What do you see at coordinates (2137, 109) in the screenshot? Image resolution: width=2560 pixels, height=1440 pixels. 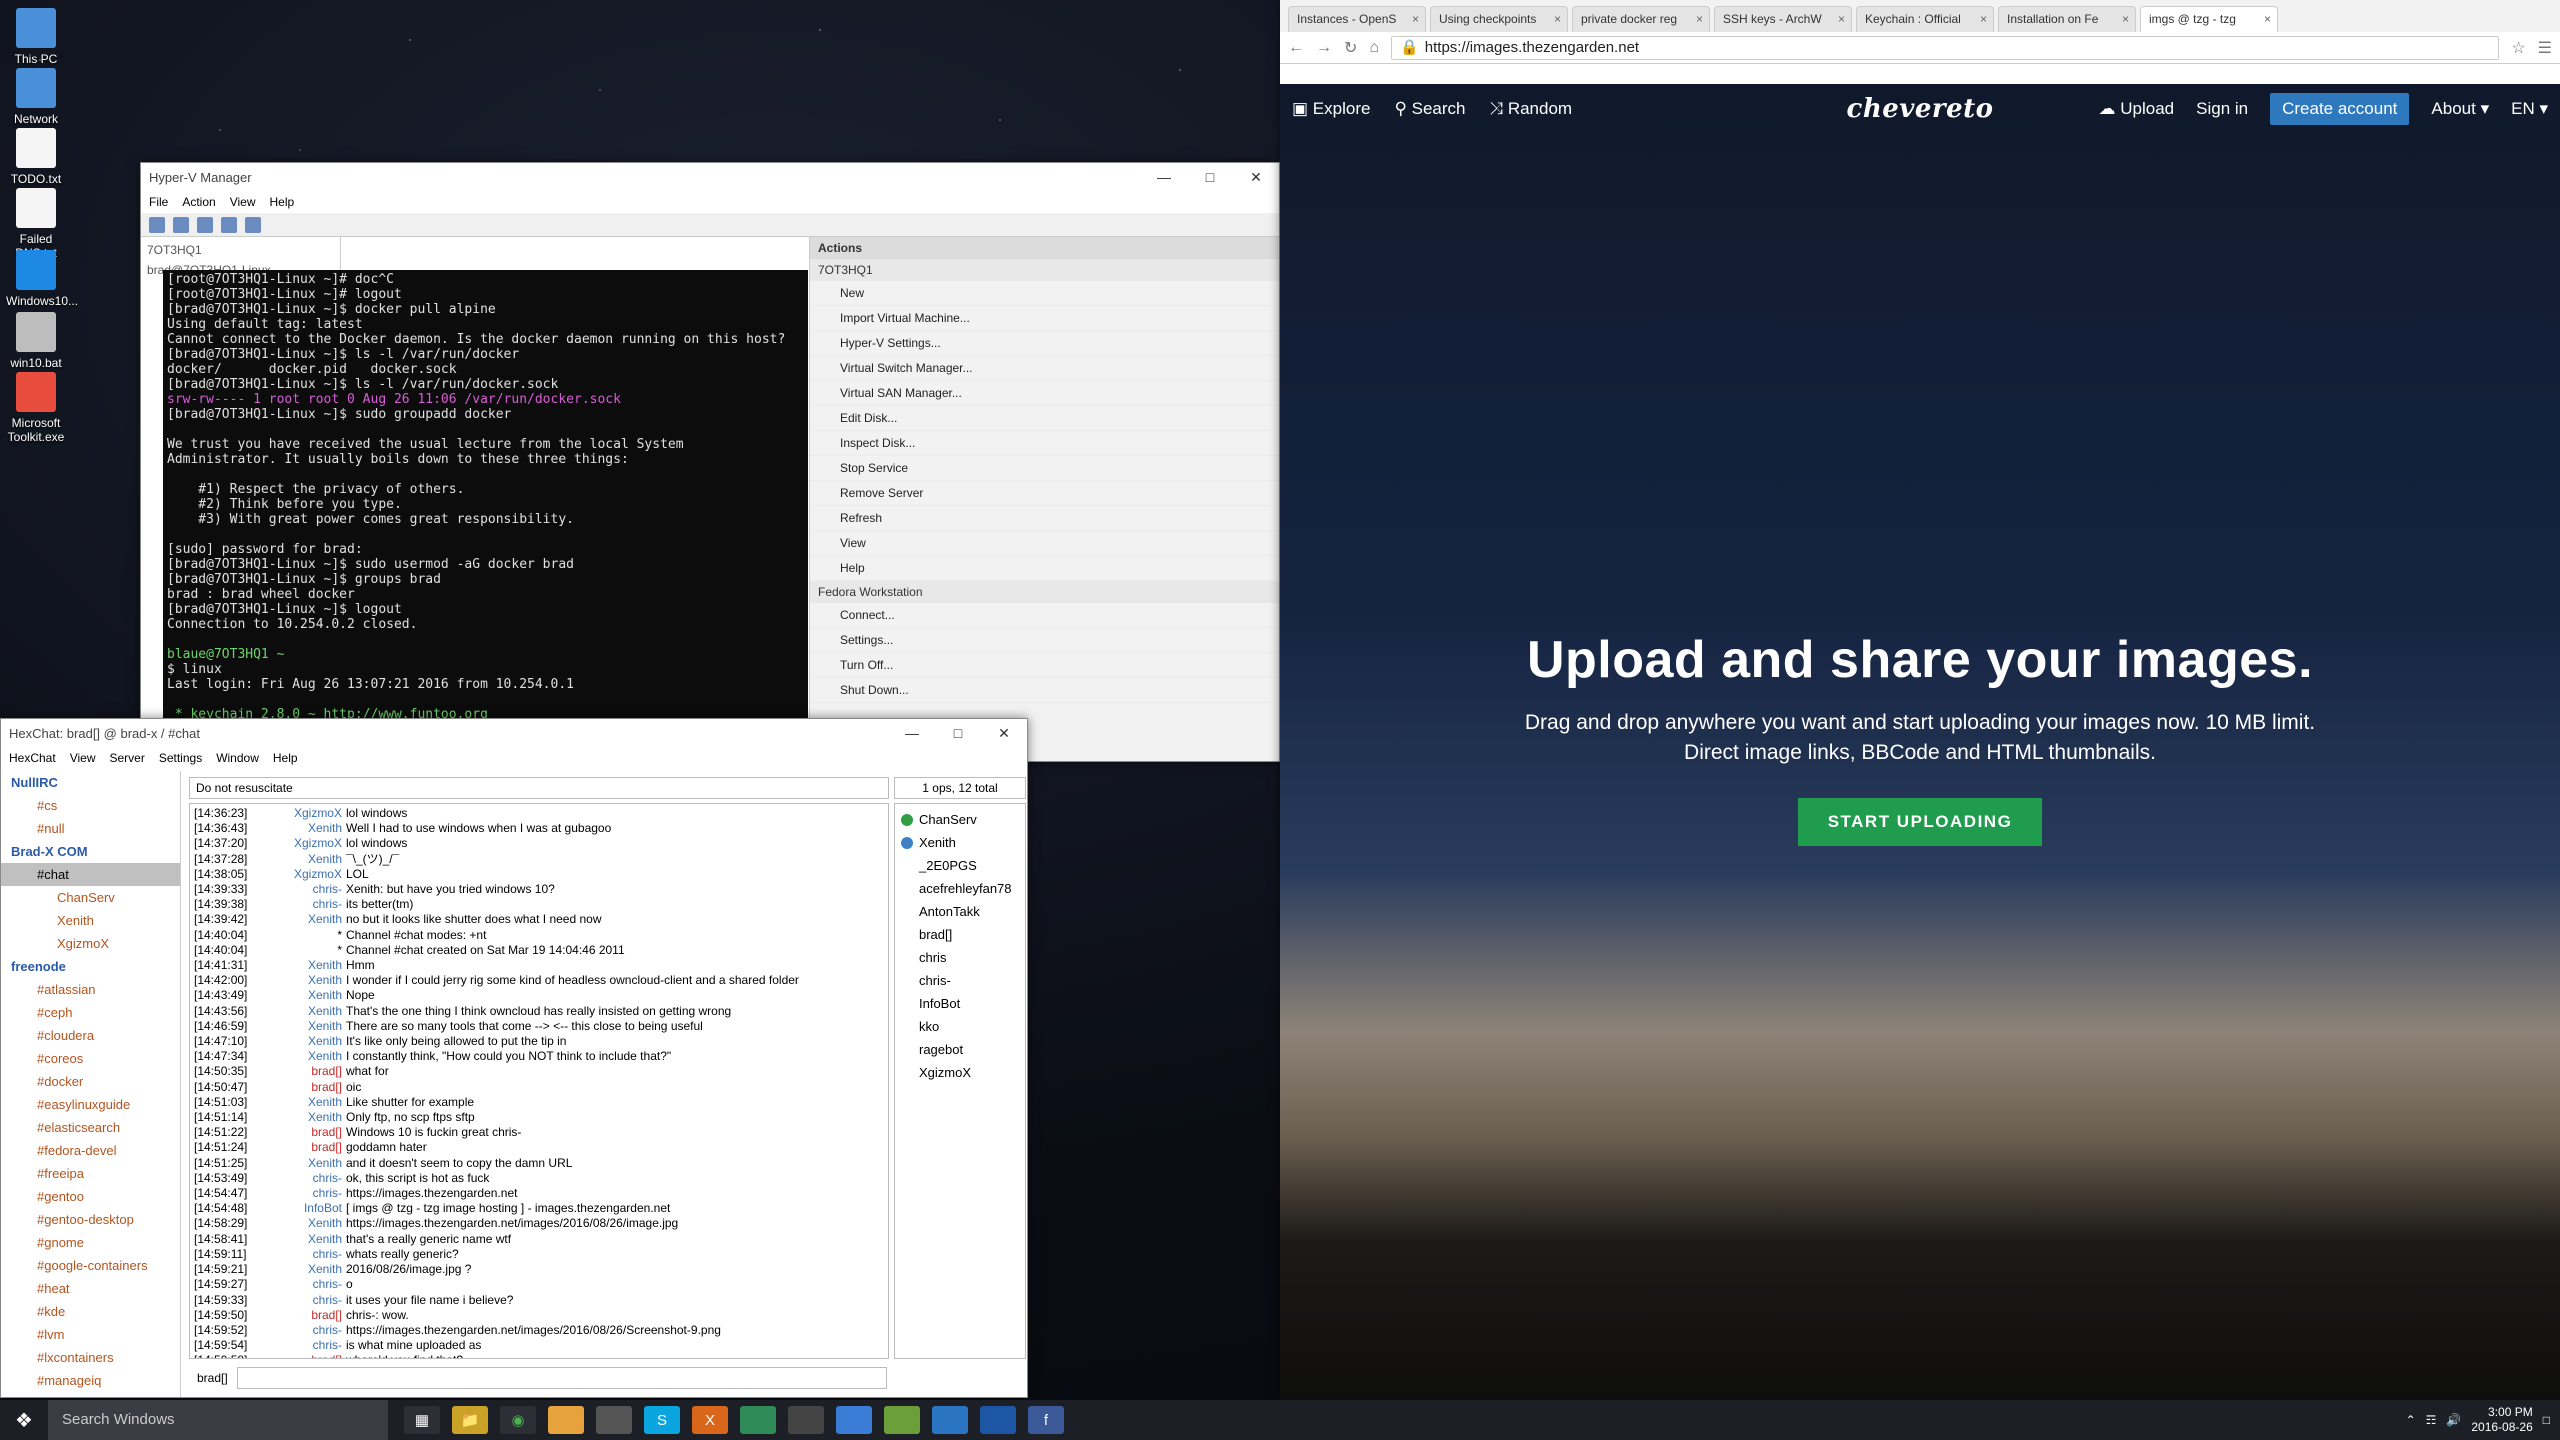 I see `upload-link: ☁ Upload` at bounding box center [2137, 109].